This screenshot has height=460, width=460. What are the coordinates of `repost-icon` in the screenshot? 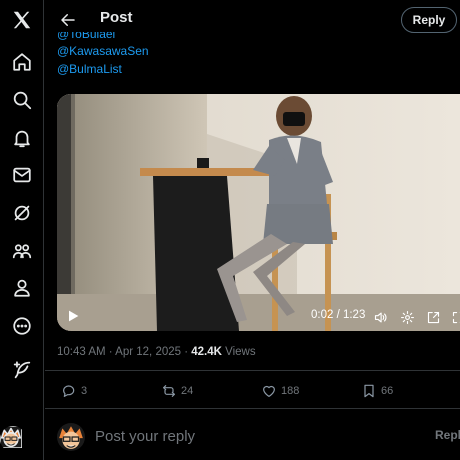 It's located at (169, 391).